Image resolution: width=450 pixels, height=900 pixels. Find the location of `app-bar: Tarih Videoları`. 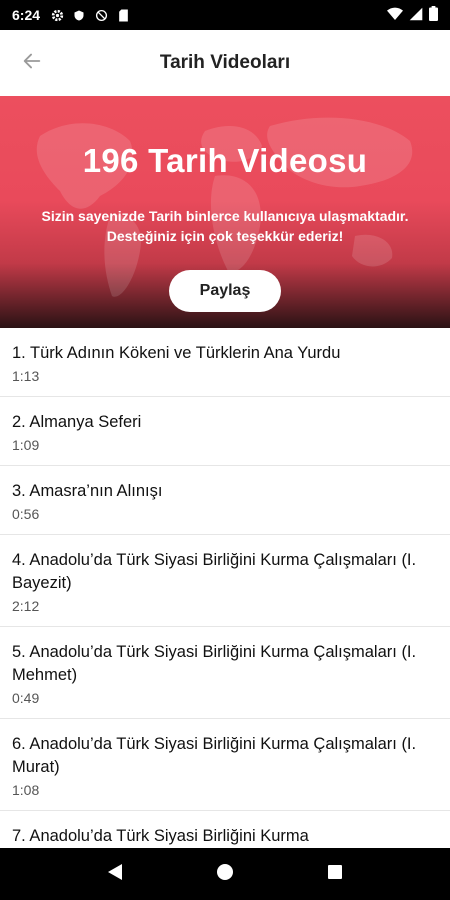

app-bar: Tarih Videoları is located at coordinates (225, 63).